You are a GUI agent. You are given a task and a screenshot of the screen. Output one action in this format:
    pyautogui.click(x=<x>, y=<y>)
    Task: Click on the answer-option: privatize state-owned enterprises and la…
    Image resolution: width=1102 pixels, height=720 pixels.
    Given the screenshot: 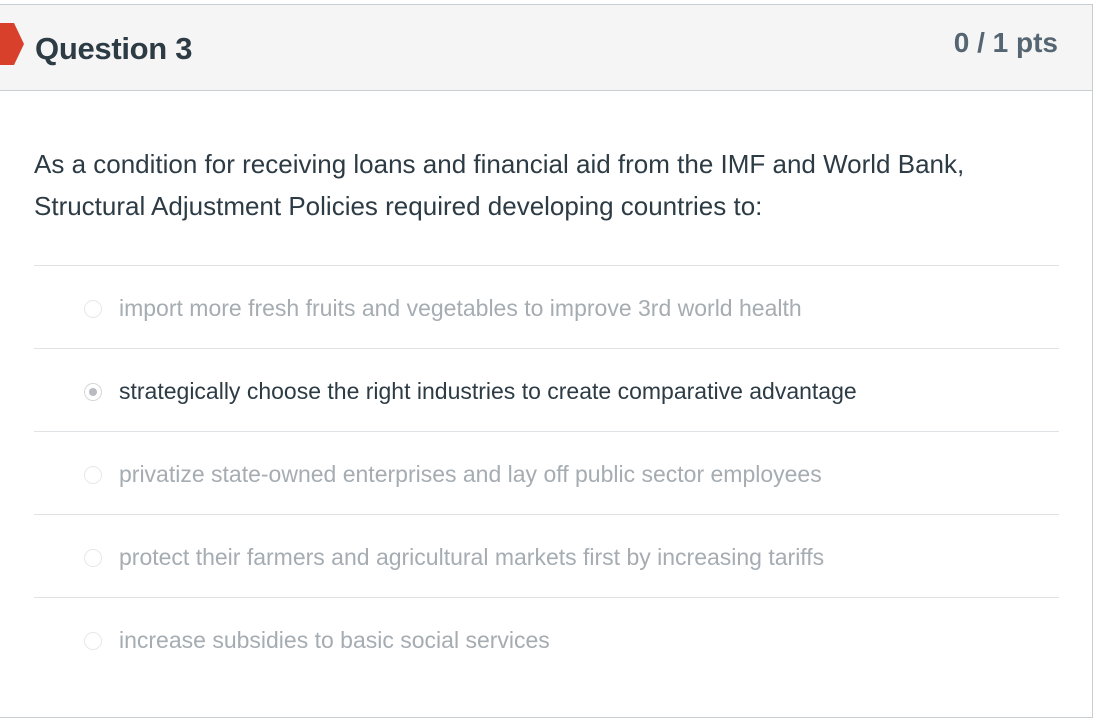 What is the action you would take?
    pyautogui.click(x=546, y=472)
    